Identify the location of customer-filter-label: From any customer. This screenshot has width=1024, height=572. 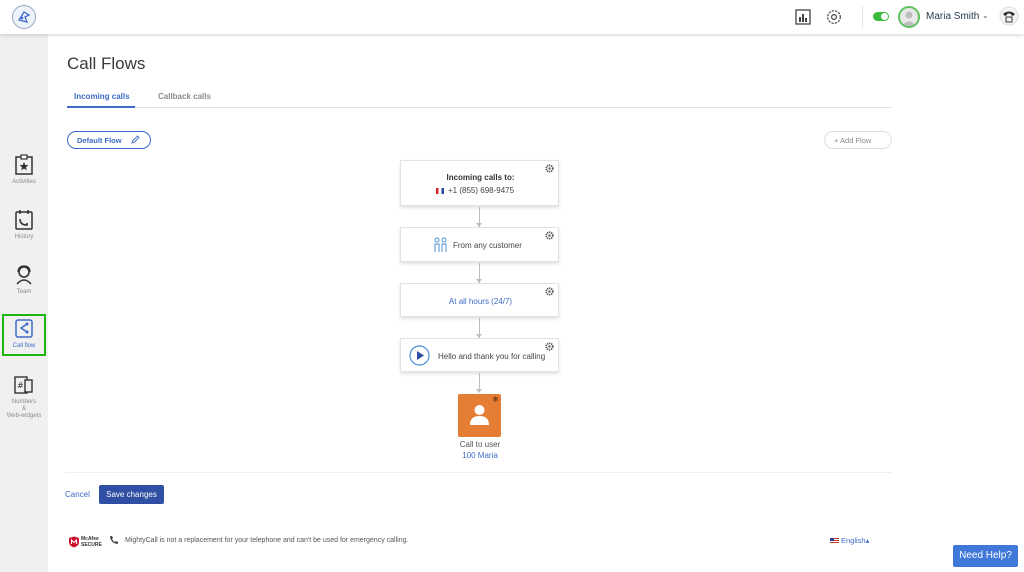
(487, 245).